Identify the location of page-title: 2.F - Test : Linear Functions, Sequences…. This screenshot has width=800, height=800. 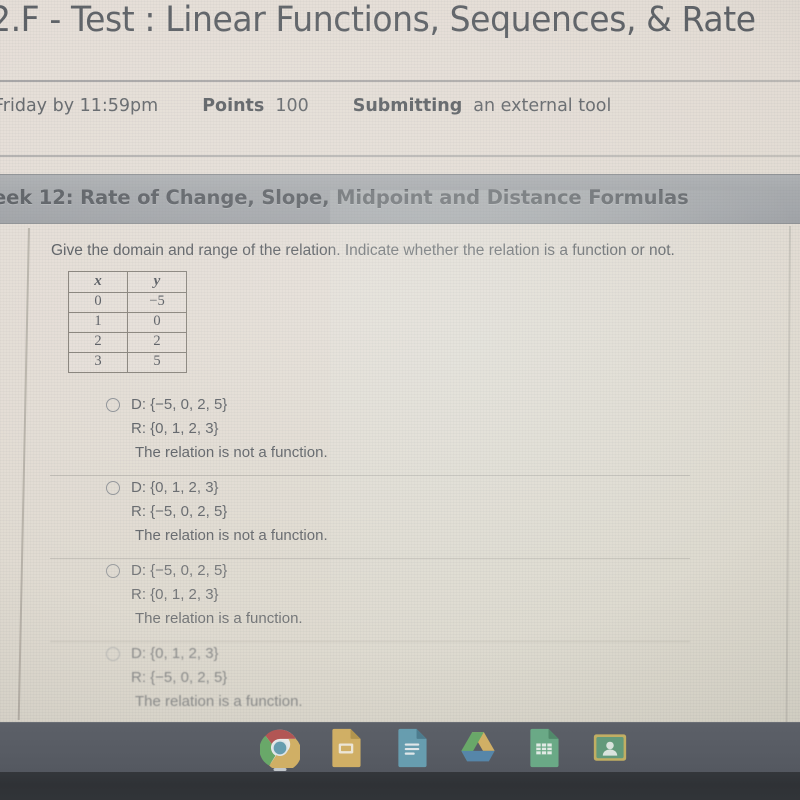
(378, 20).